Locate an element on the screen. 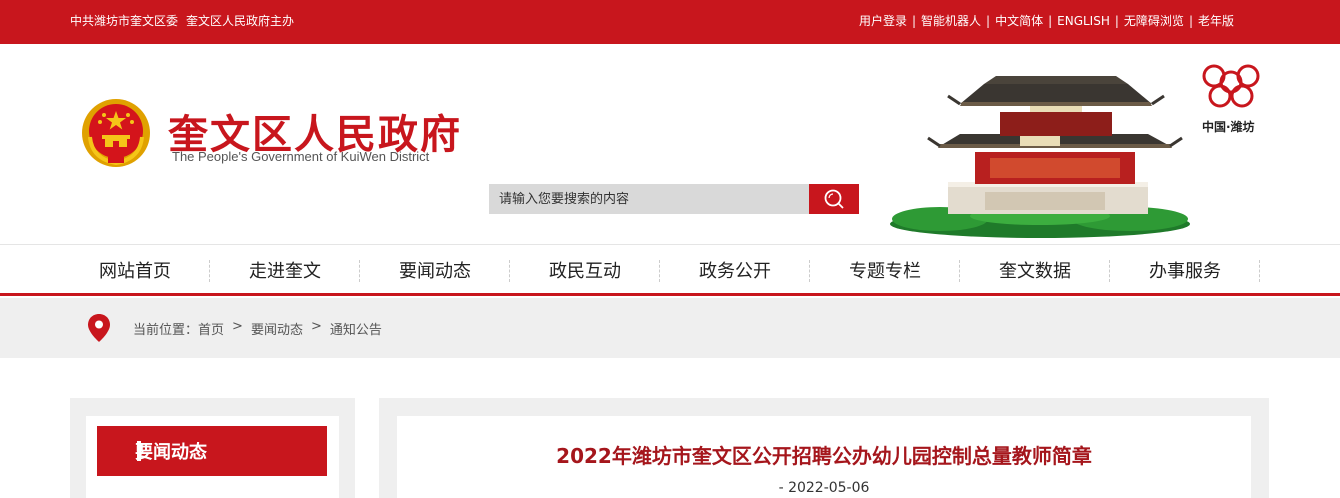 The width and height of the screenshot is (1340, 498). nav-item-home: 网站首页 is located at coordinates (135, 269).